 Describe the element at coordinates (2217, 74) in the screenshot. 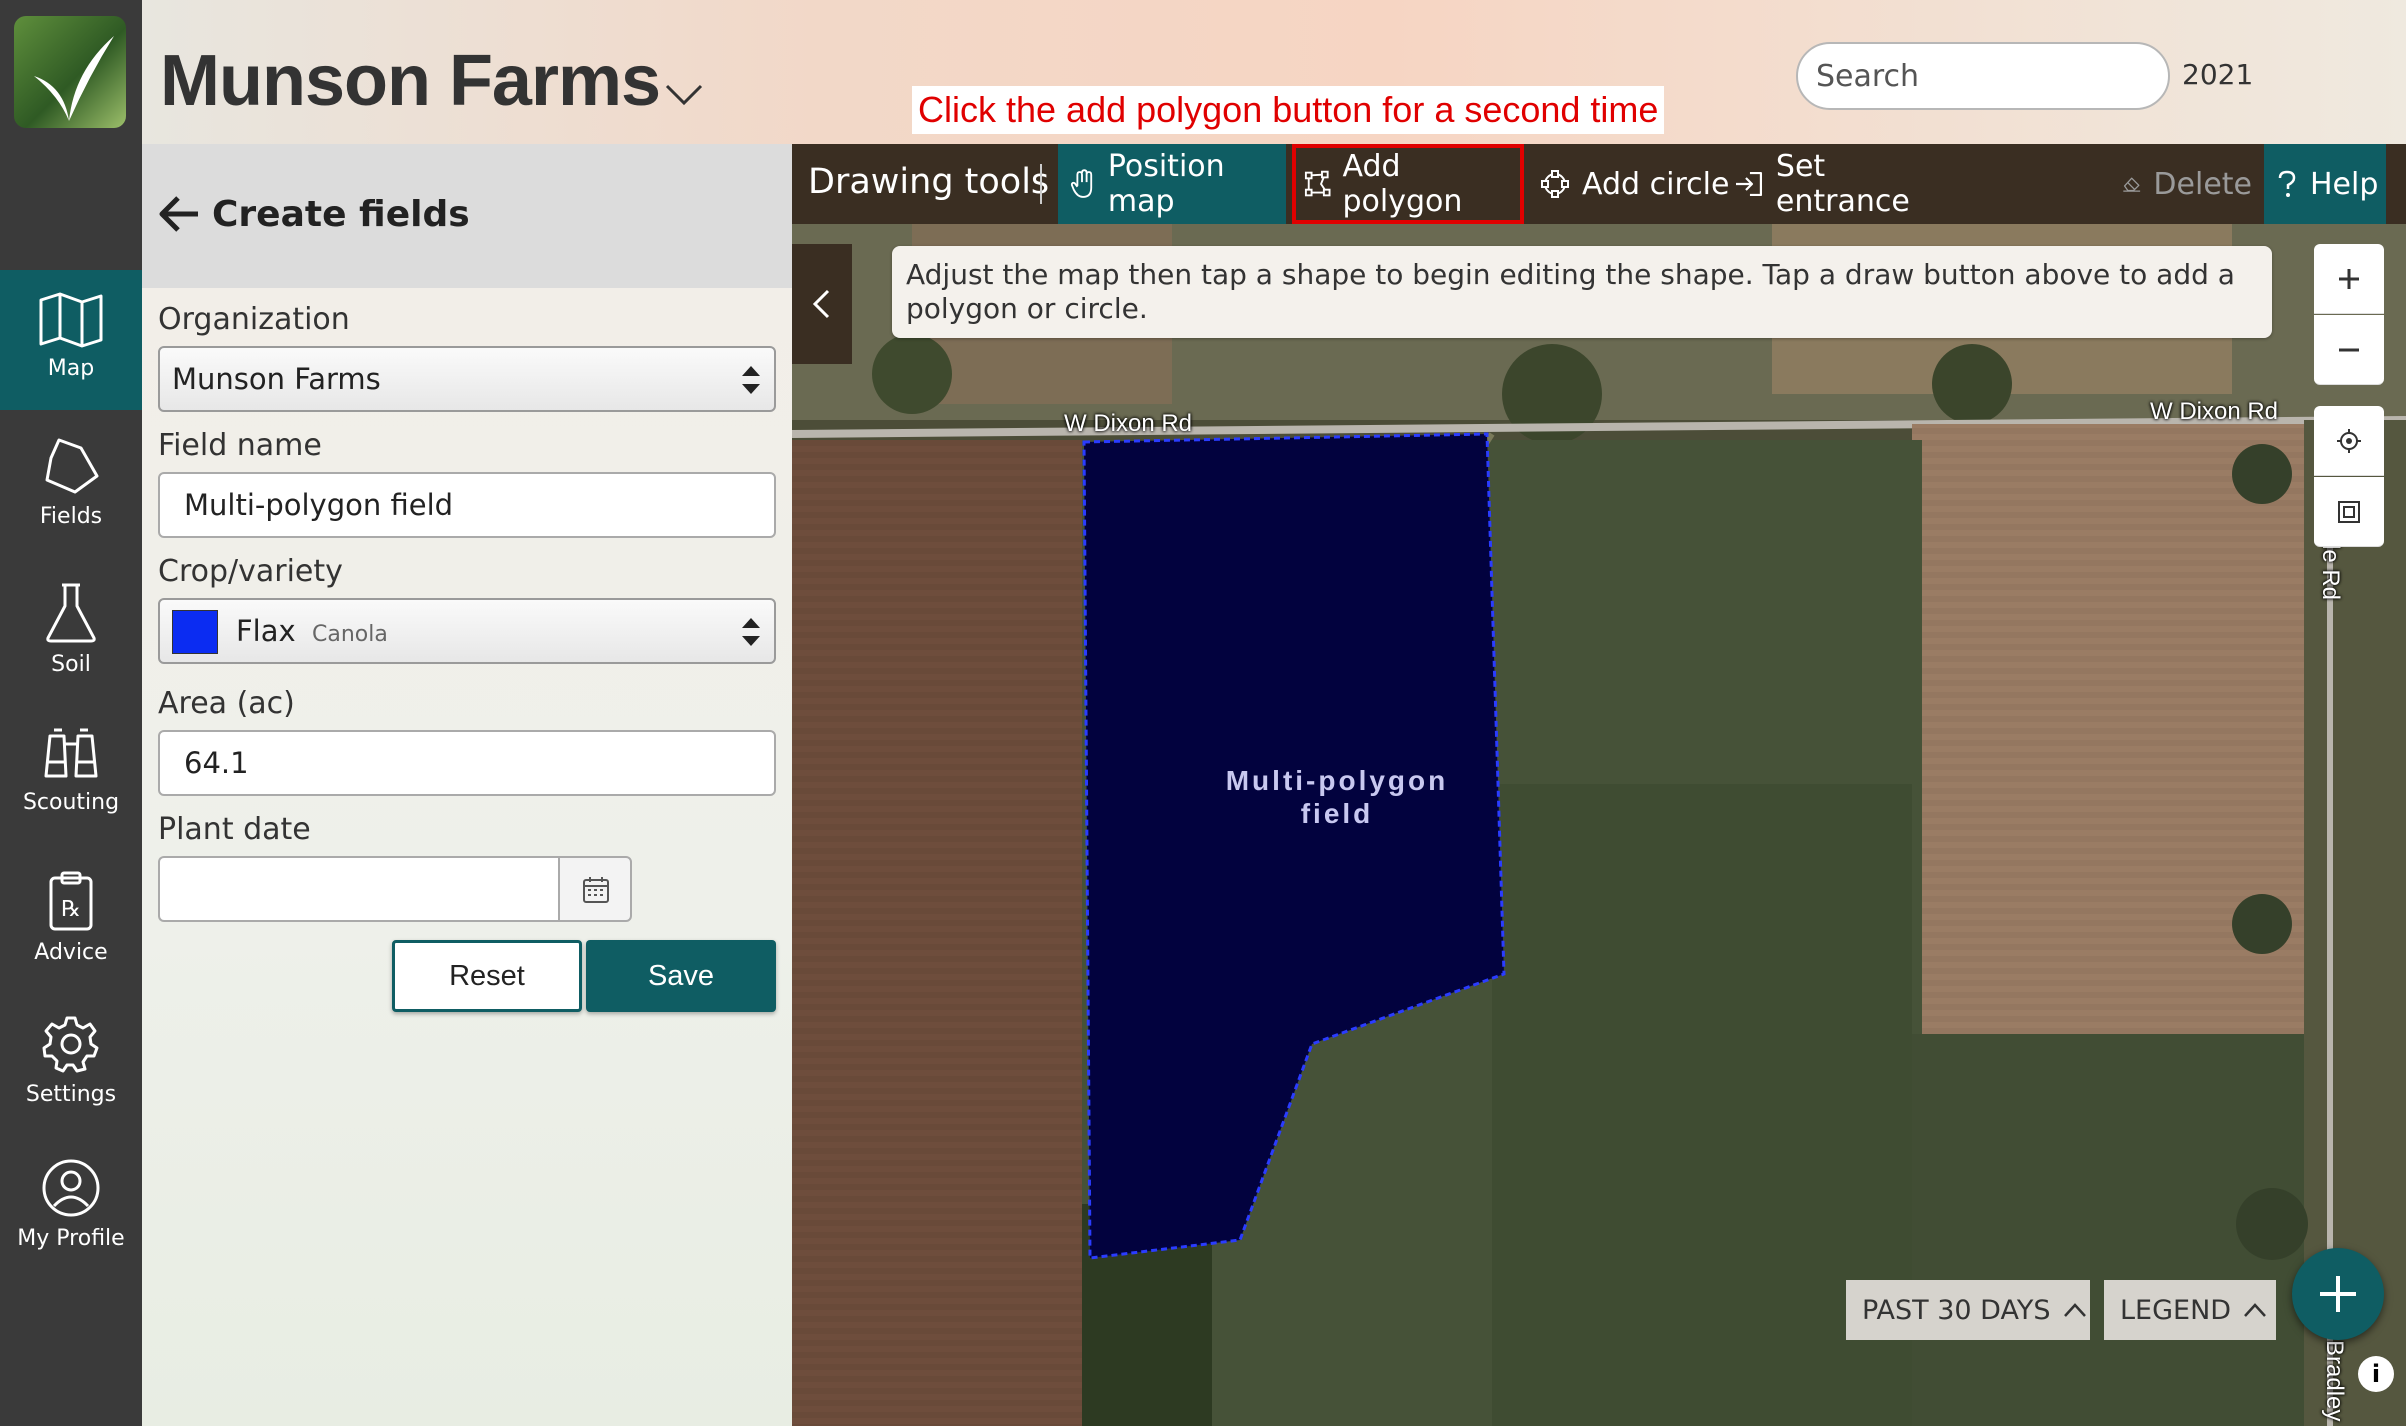

I see `season-year: 2021` at that location.